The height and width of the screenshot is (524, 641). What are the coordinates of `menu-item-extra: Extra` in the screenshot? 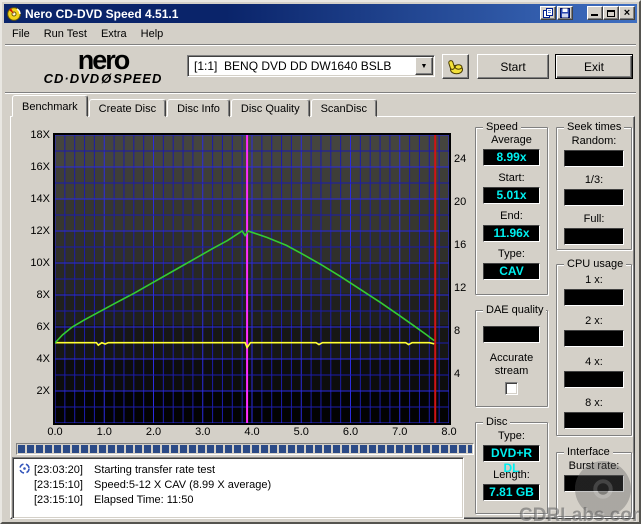 It's located at (114, 34).